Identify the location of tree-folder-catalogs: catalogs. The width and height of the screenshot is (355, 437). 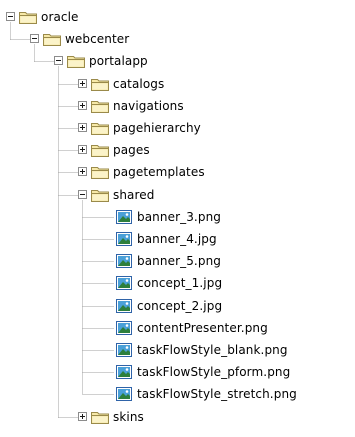
(177, 84).